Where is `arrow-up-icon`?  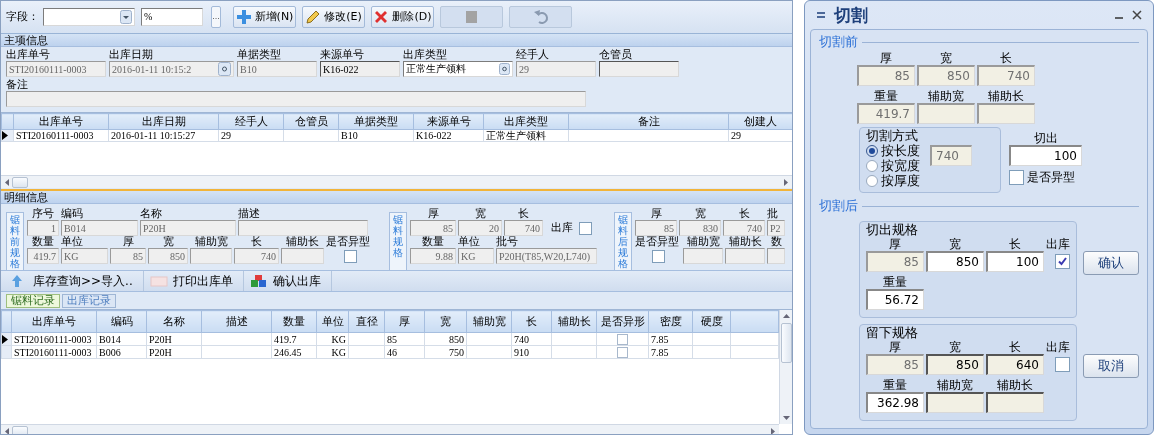 arrow-up-icon is located at coordinates (786, 315).